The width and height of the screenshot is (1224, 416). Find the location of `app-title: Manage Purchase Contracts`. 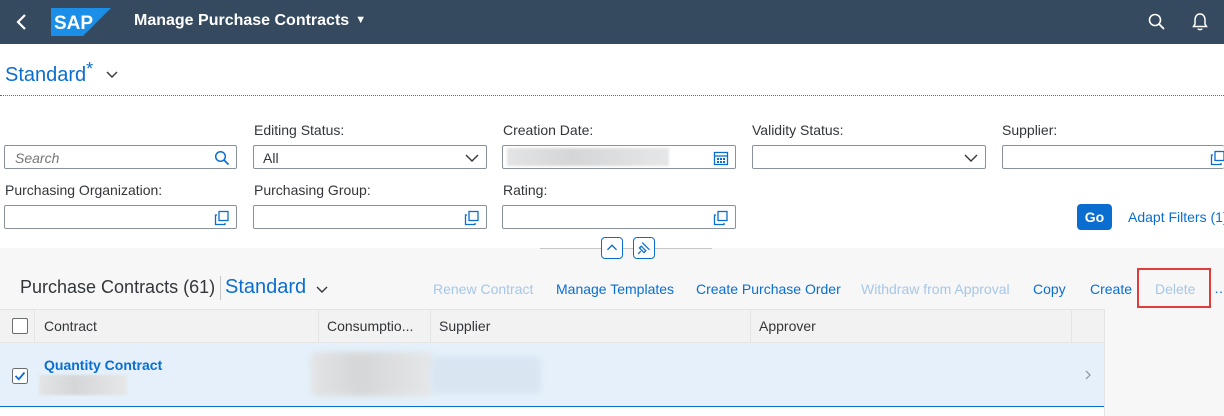

app-title: Manage Purchase Contracts is located at coordinates (242, 20).